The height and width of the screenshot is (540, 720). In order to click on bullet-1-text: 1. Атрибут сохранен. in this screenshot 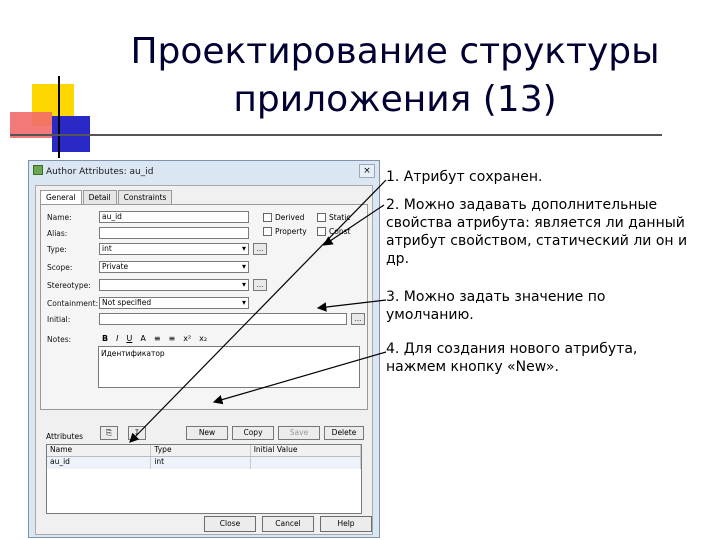, I will do `click(464, 177)`.